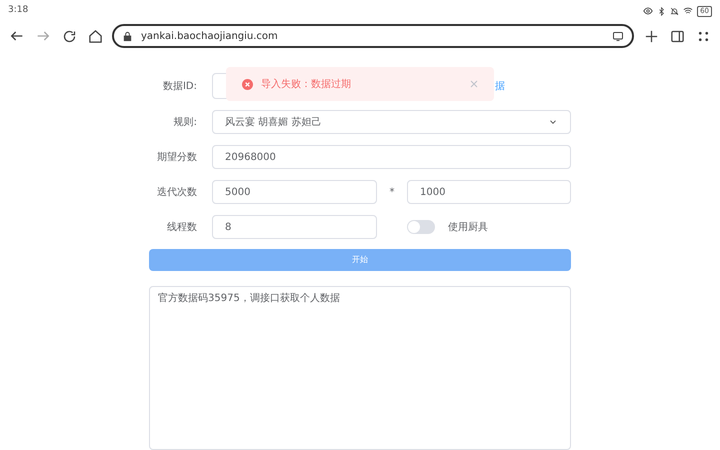 The image size is (720, 450). I want to click on field-label: 规则:, so click(185, 123).